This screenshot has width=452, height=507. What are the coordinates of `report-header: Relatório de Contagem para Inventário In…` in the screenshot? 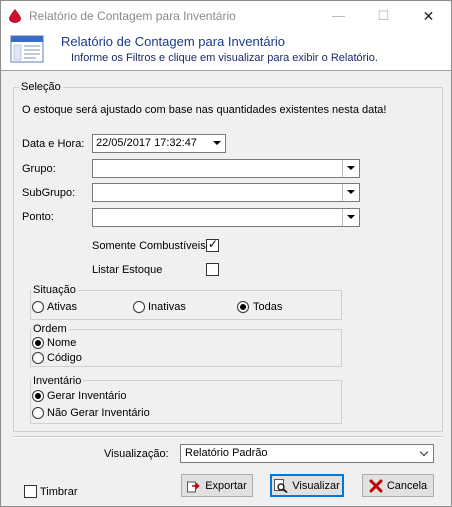 It's located at (226, 51).